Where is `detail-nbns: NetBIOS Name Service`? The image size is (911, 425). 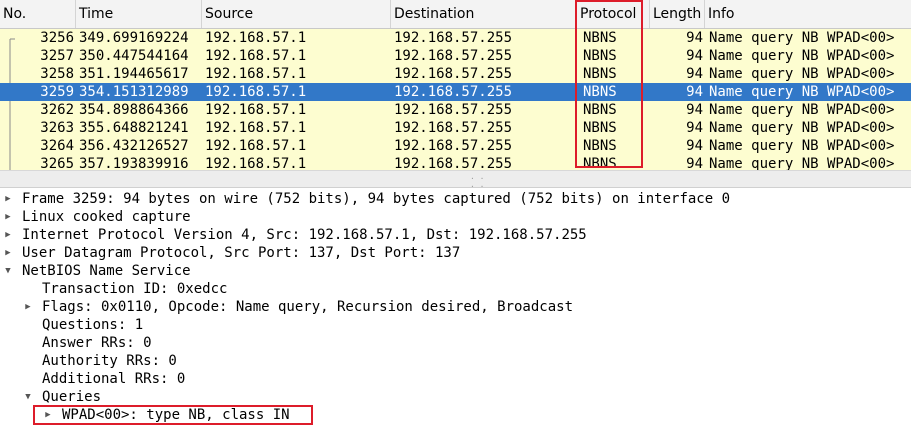
detail-nbns: NetBIOS Name Service is located at coordinates (106, 271).